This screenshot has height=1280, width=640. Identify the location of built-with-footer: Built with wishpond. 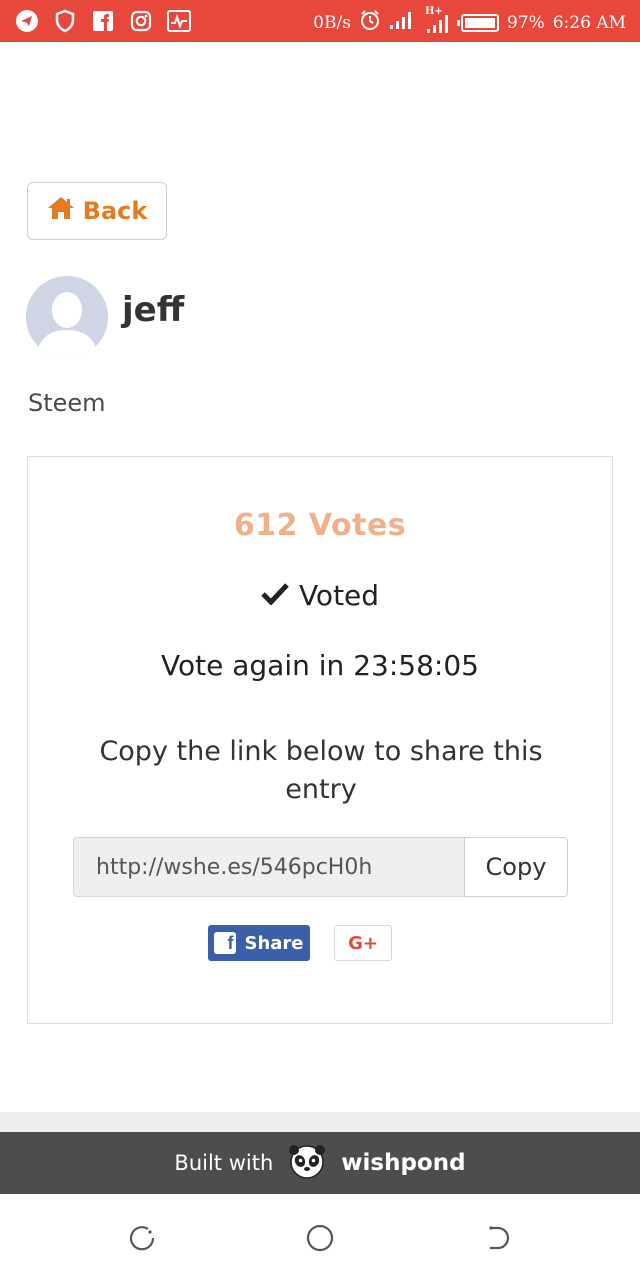
(320, 1163).